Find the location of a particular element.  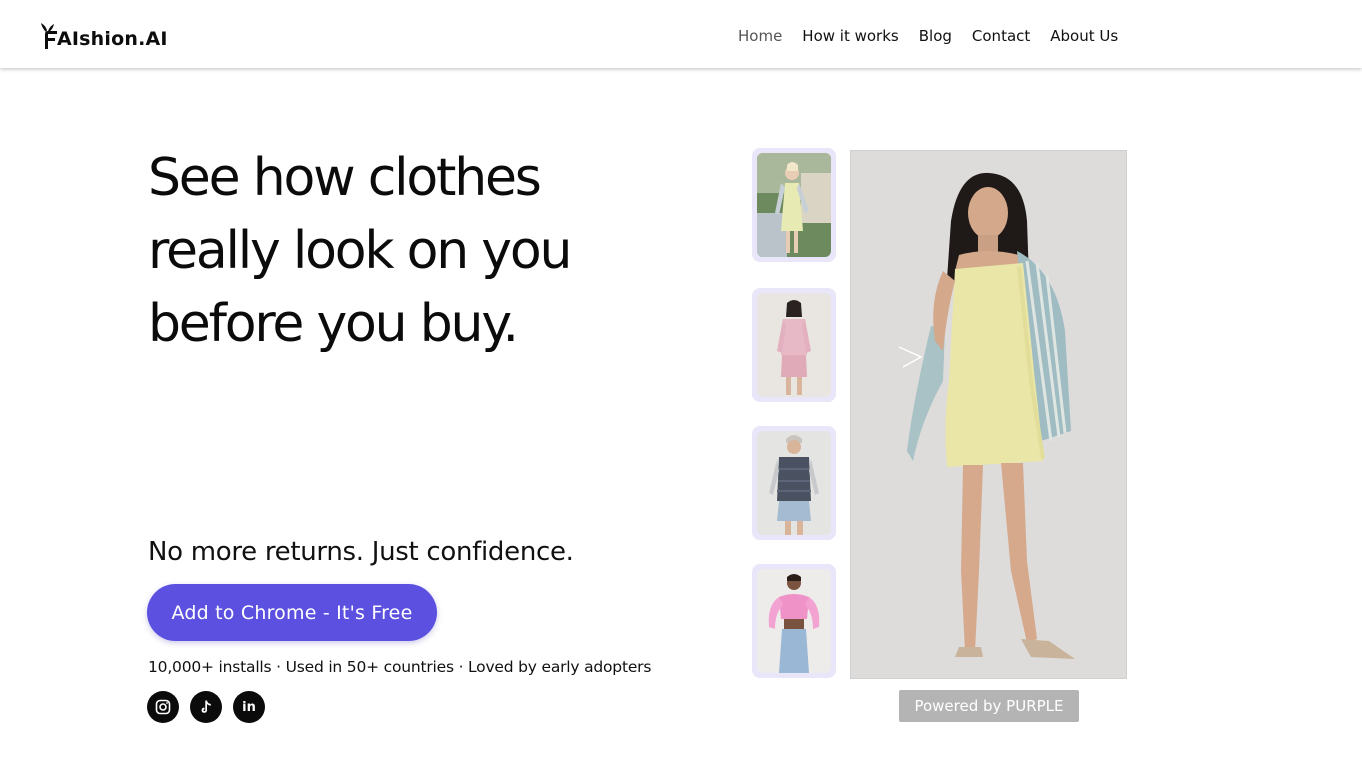

thumbnail-pink-top is located at coordinates (794, 621).